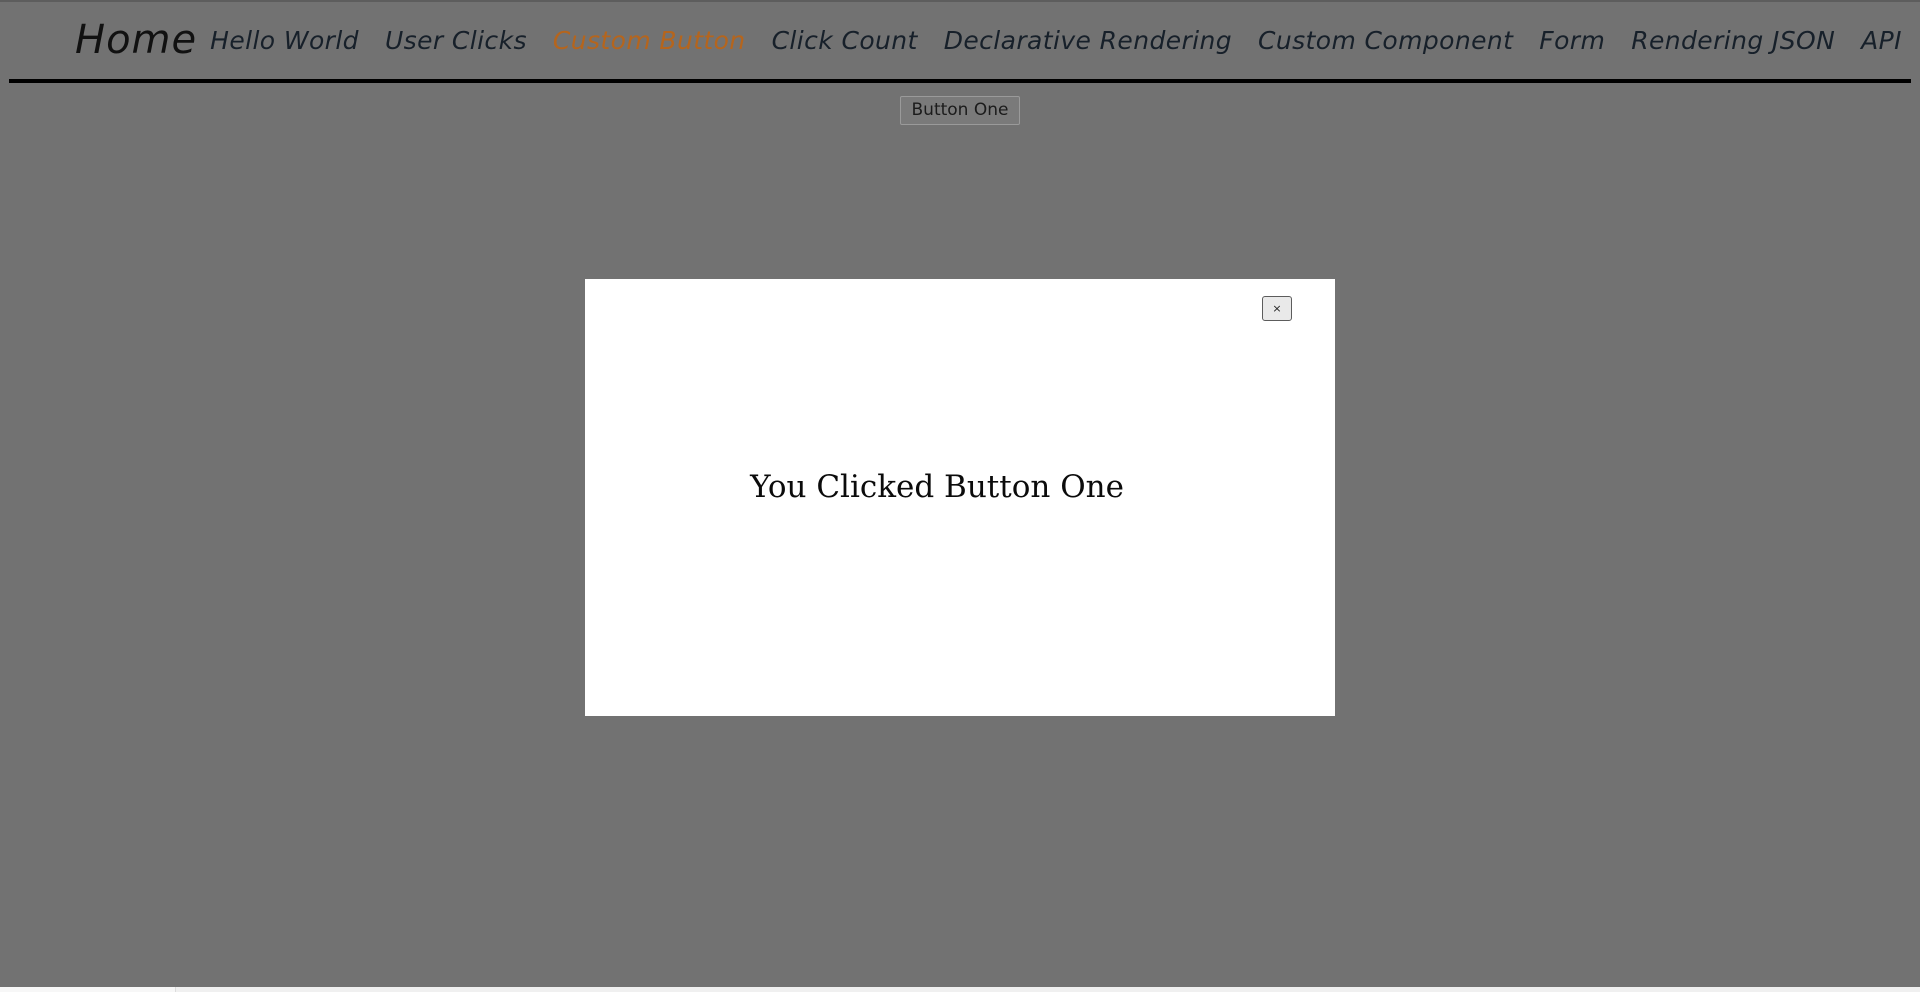  What do you see at coordinates (284, 40) in the screenshot?
I see `nav-item-hello-world: Hello World` at bounding box center [284, 40].